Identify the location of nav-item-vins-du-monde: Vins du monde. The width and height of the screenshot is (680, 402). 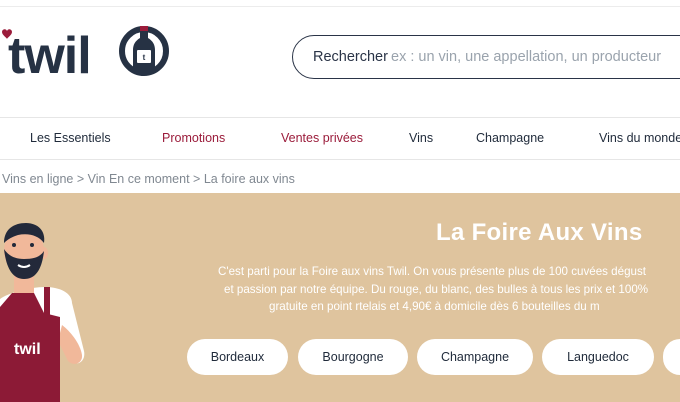
(639, 138).